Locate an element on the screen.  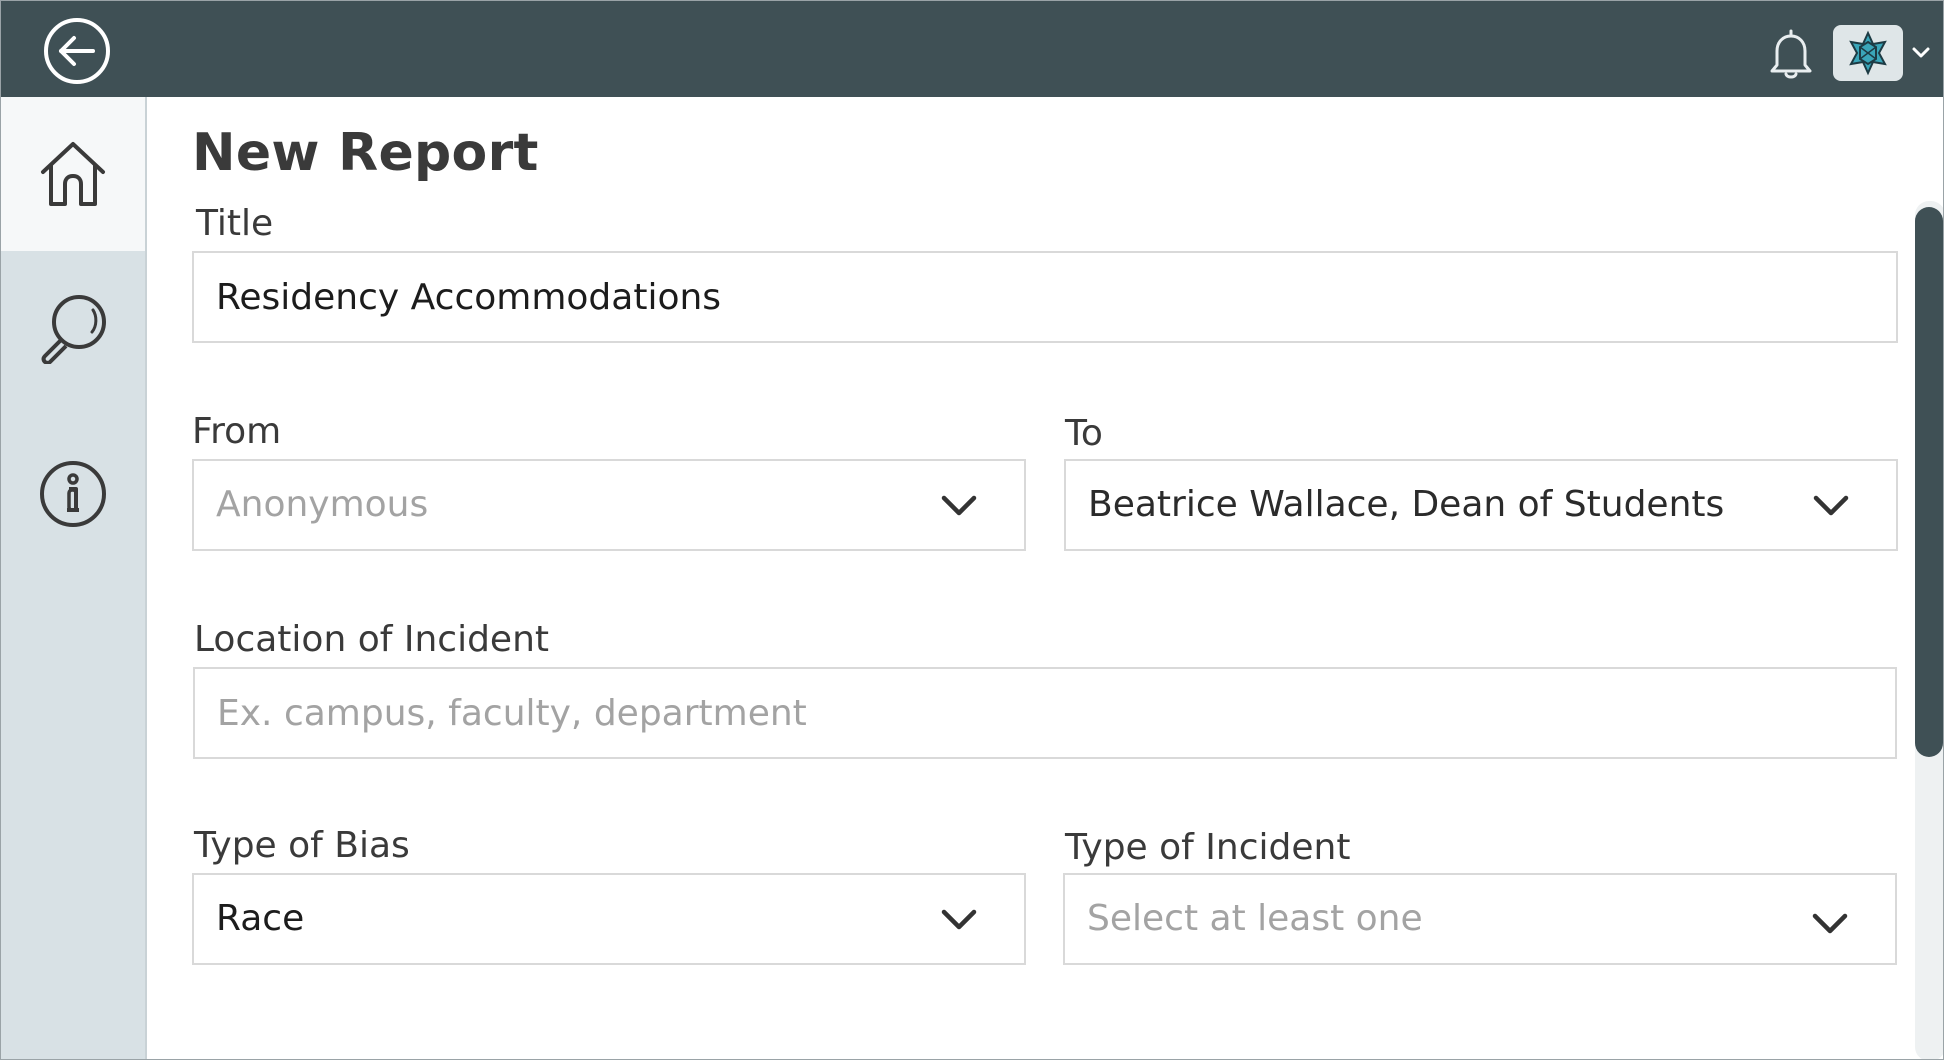
bias-label: Type of Bias is located at coordinates (302, 845).